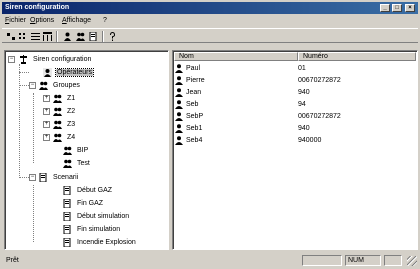 This screenshot has width=420, height=269. What do you see at coordinates (410, 8) in the screenshot?
I see `close-button: ×` at bounding box center [410, 8].